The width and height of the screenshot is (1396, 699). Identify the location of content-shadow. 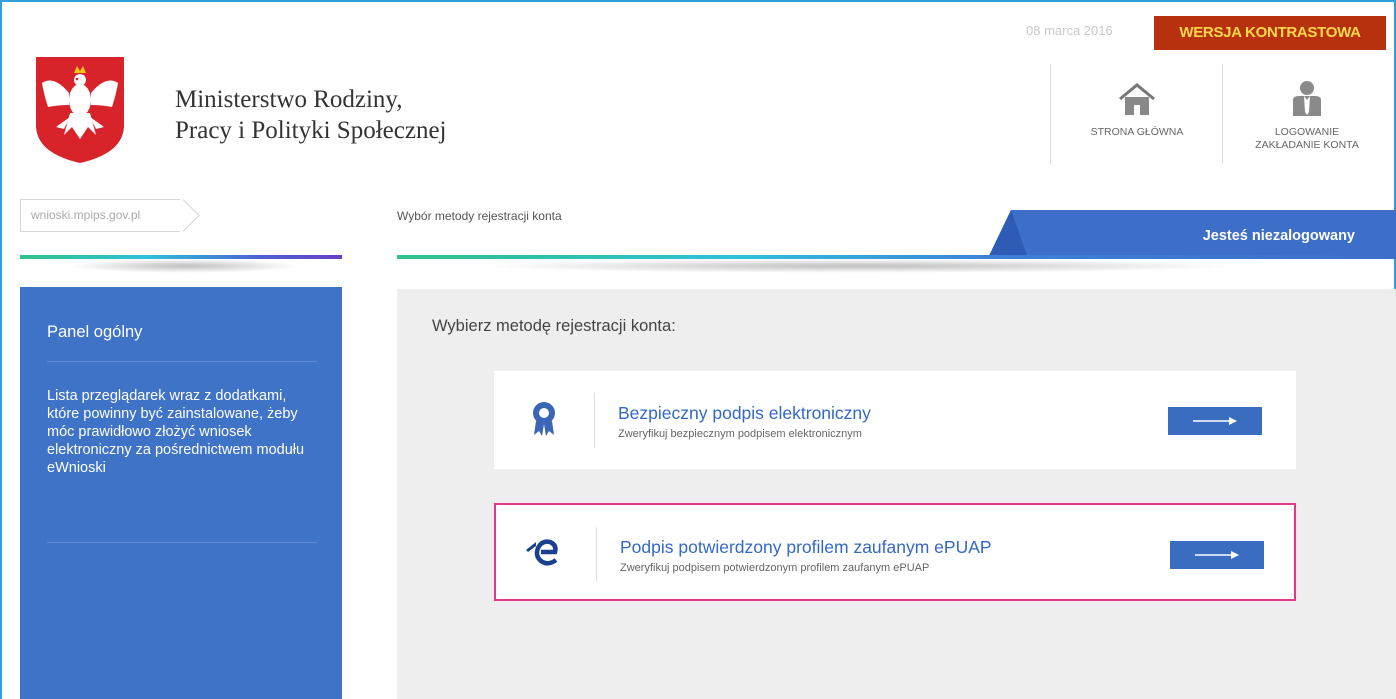
(860, 266).